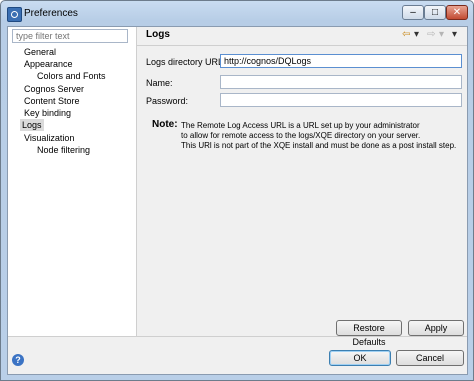  What do you see at coordinates (159, 83) in the screenshot?
I see `name-label: Name:` at bounding box center [159, 83].